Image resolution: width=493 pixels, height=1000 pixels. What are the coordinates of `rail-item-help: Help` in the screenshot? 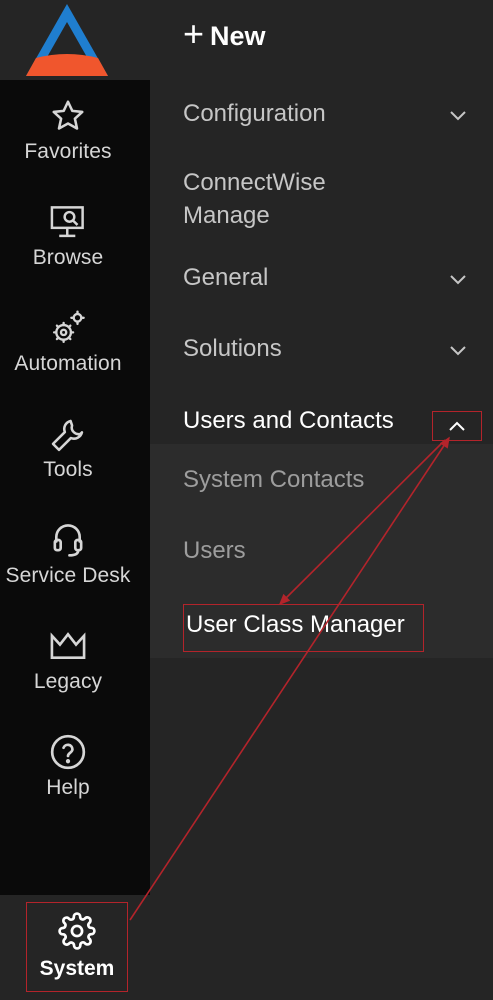 It's located at (68, 777).